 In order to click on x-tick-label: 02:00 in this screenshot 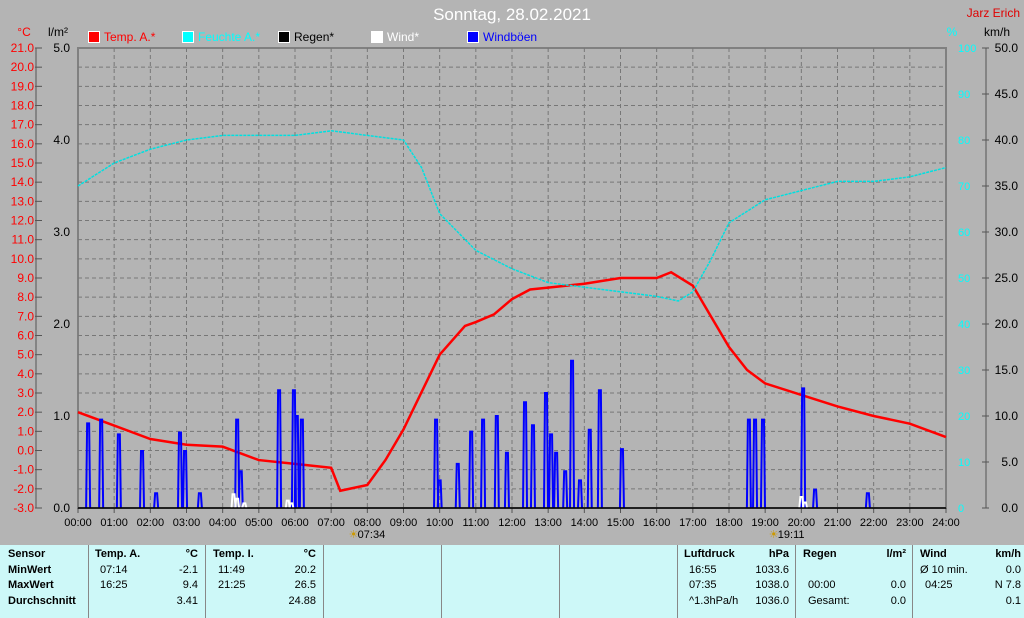, I will do `click(151, 523)`.